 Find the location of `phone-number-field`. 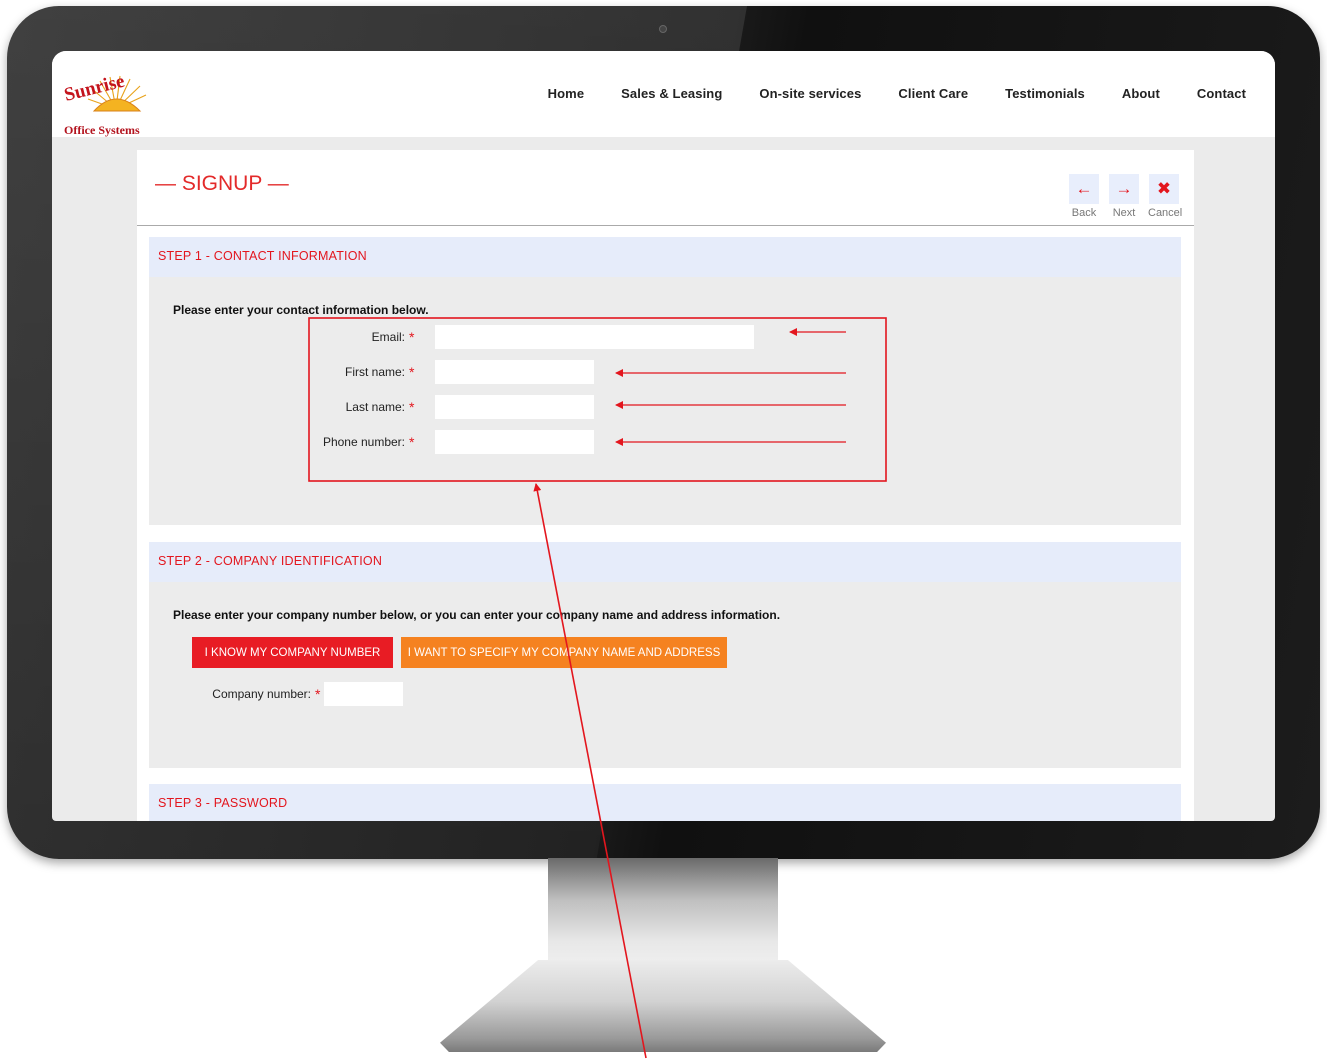

phone-number-field is located at coordinates (515, 442).